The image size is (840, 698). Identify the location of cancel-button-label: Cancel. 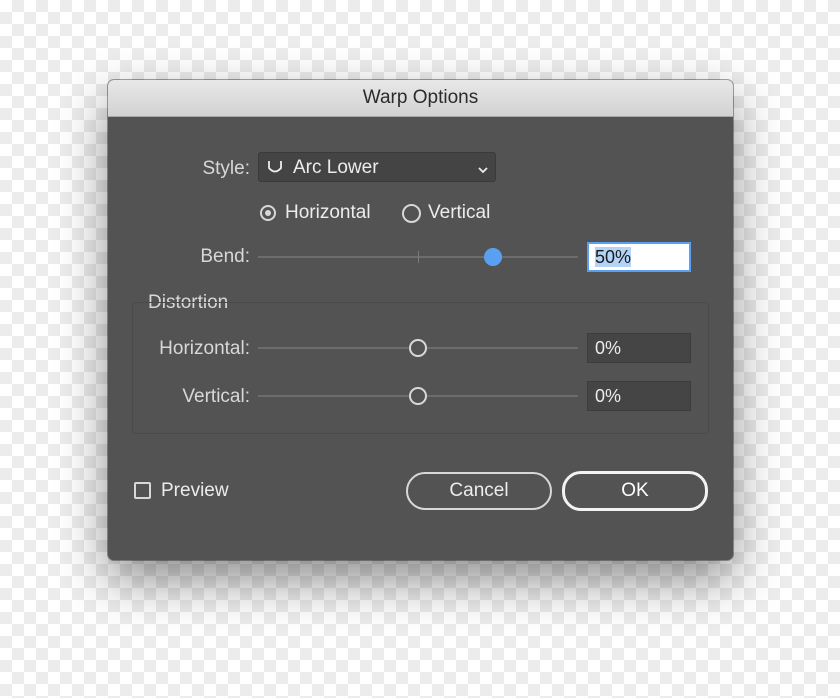
(479, 490).